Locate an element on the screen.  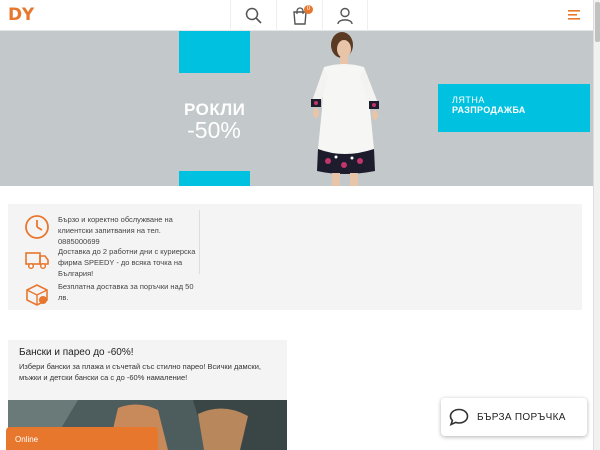
hamburger-menu-icon is located at coordinates (574, 15).